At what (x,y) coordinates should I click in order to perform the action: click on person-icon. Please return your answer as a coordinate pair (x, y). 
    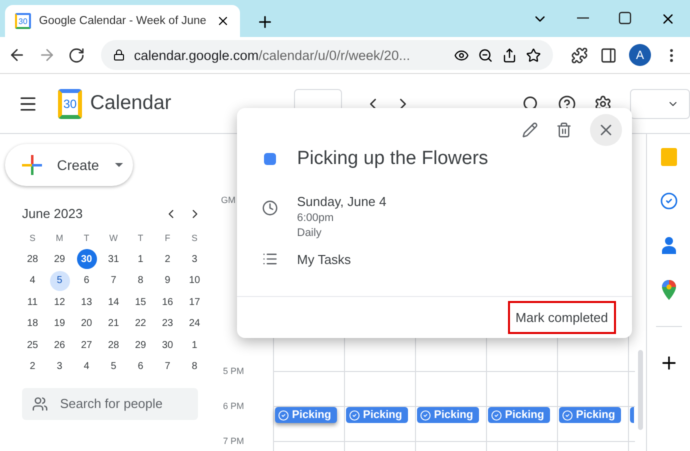
    Looking at the image, I should click on (669, 245).